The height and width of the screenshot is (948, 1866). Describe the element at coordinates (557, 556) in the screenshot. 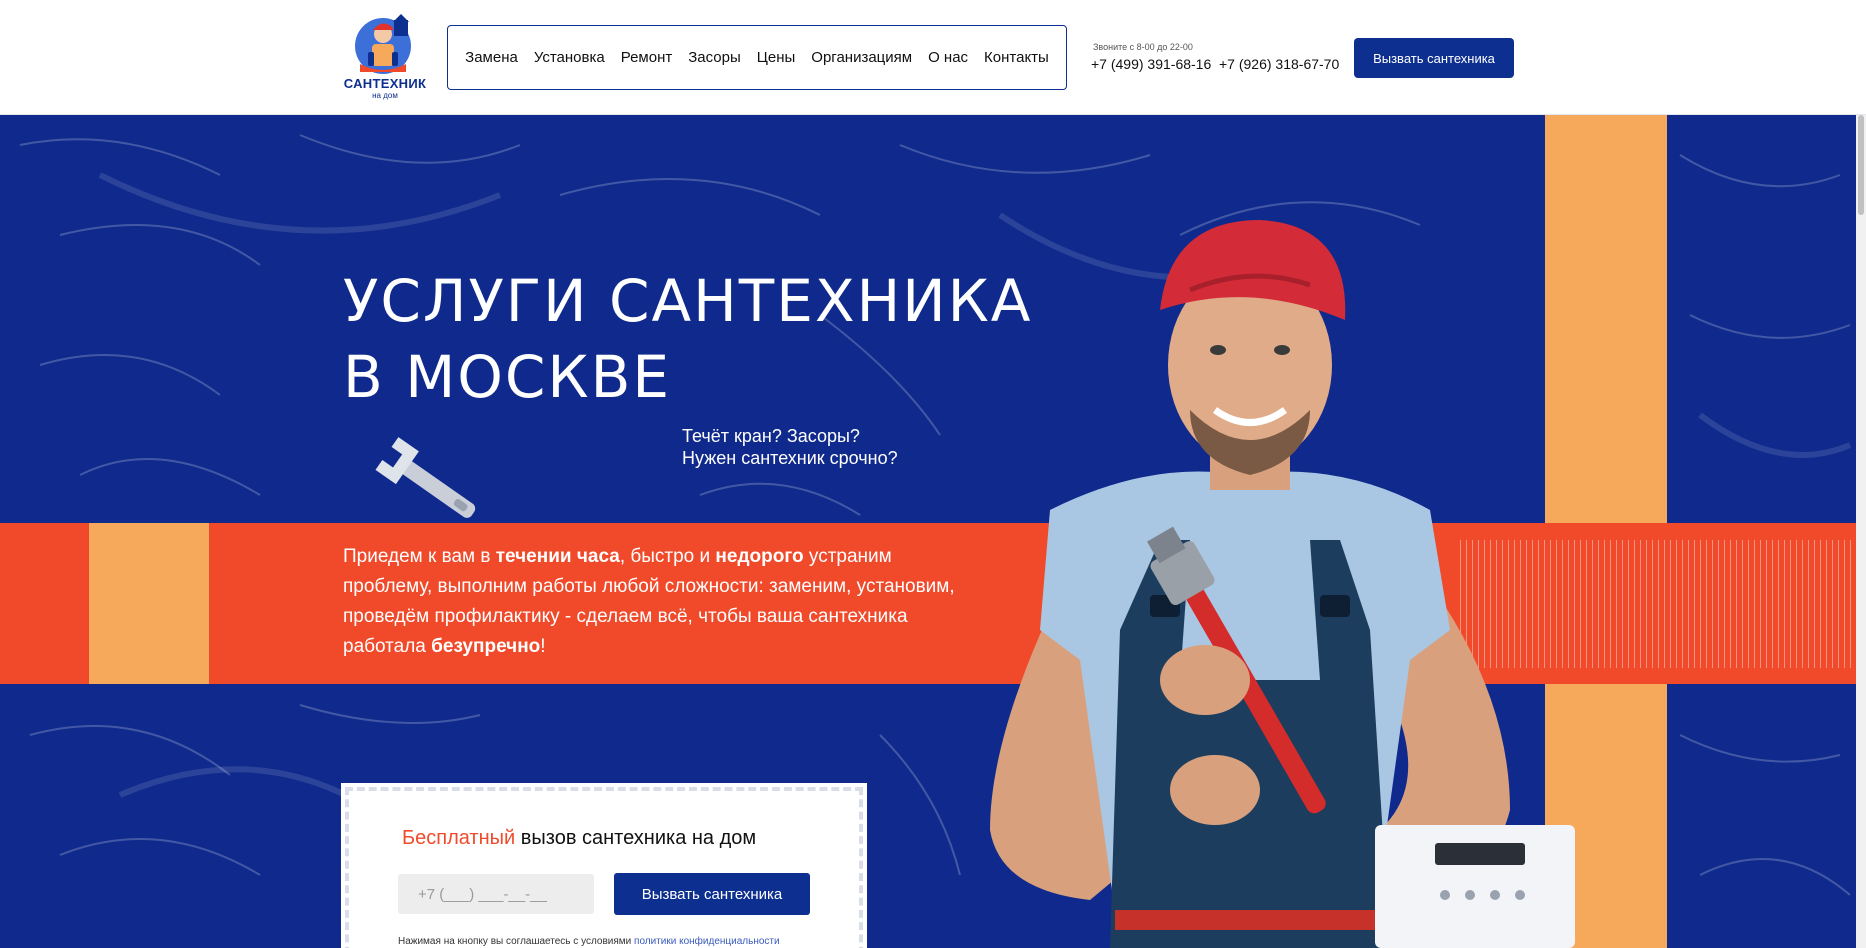

I see `desc-bold-1: течении часа` at that location.